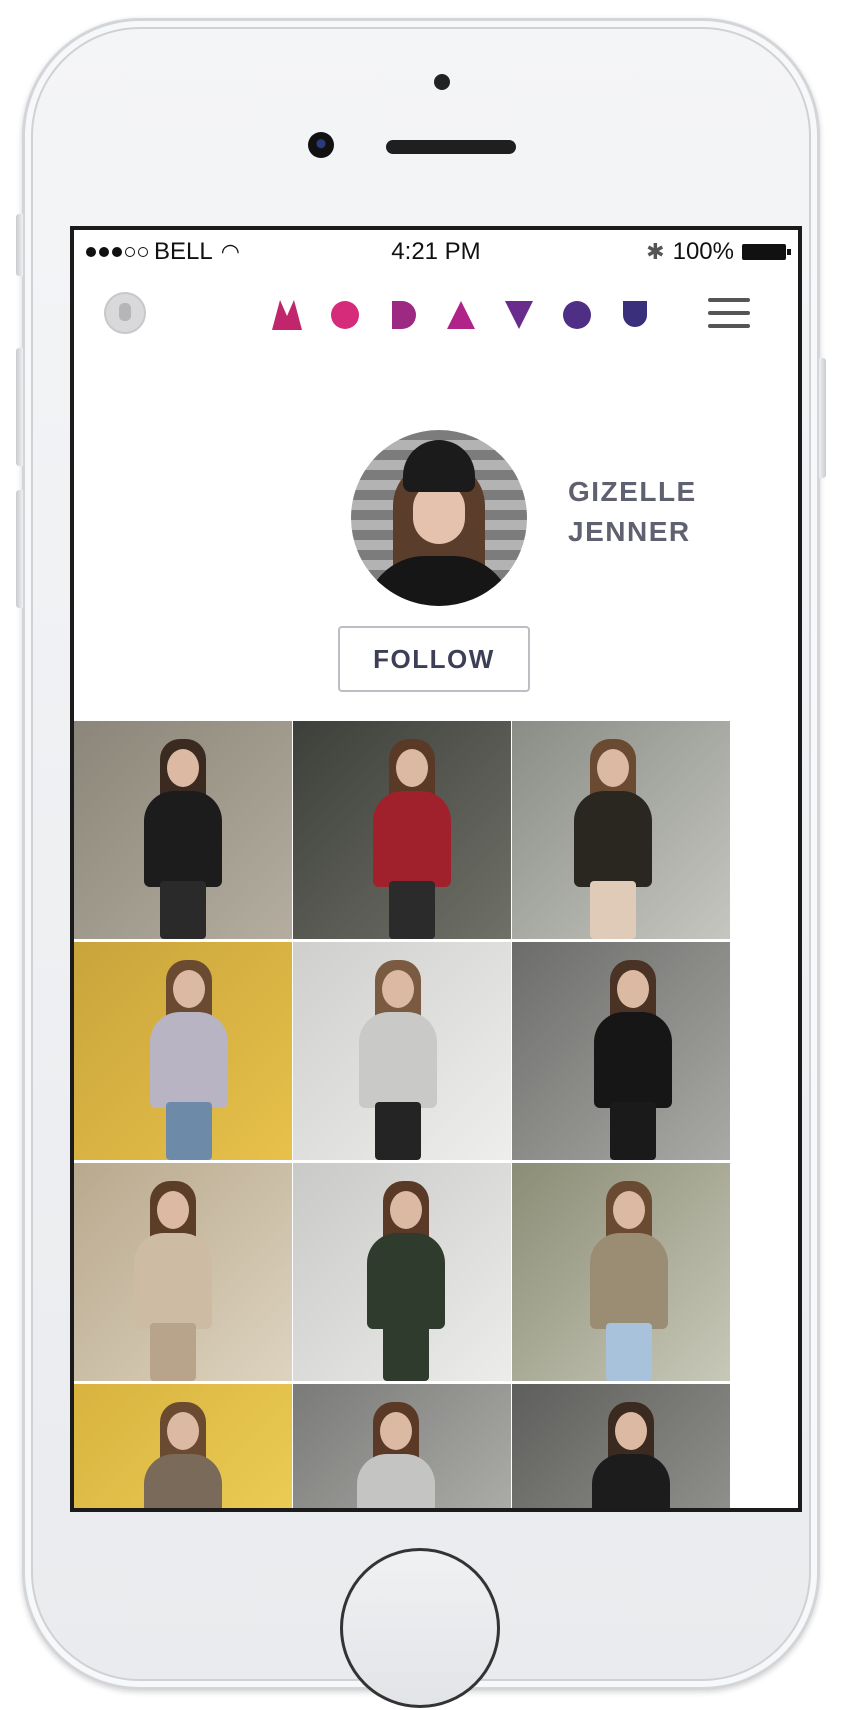 This screenshot has width=842, height=1710. What do you see at coordinates (577, 315) in the screenshot?
I see `logo-glyph-o2` at bounding box center [577, 315].